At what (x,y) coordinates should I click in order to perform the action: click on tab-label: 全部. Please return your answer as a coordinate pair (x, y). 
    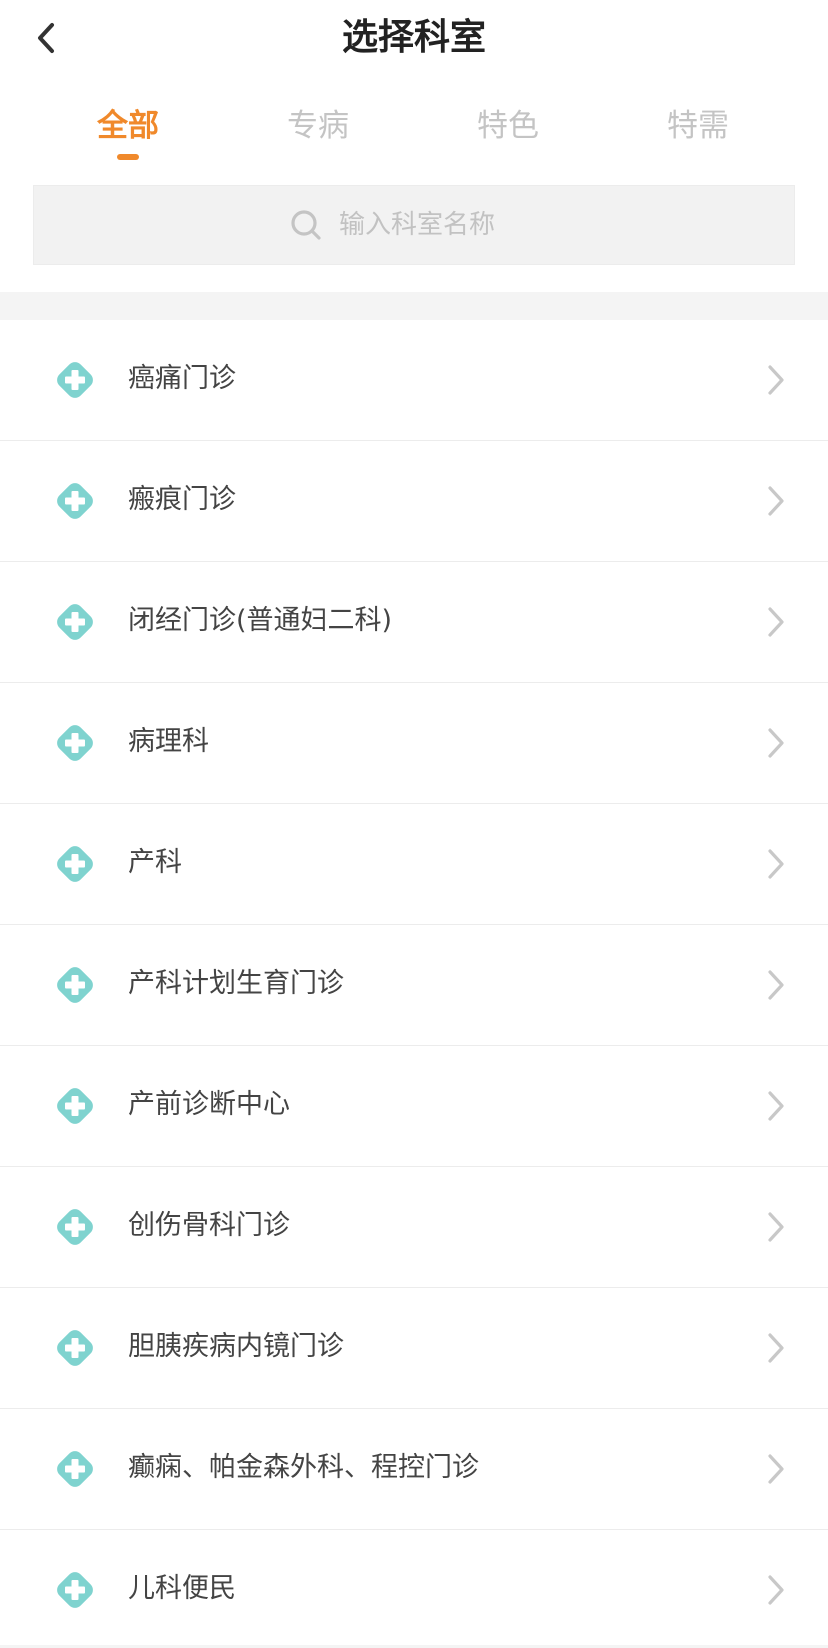
    Looking at the image, I should click on (128, 126).